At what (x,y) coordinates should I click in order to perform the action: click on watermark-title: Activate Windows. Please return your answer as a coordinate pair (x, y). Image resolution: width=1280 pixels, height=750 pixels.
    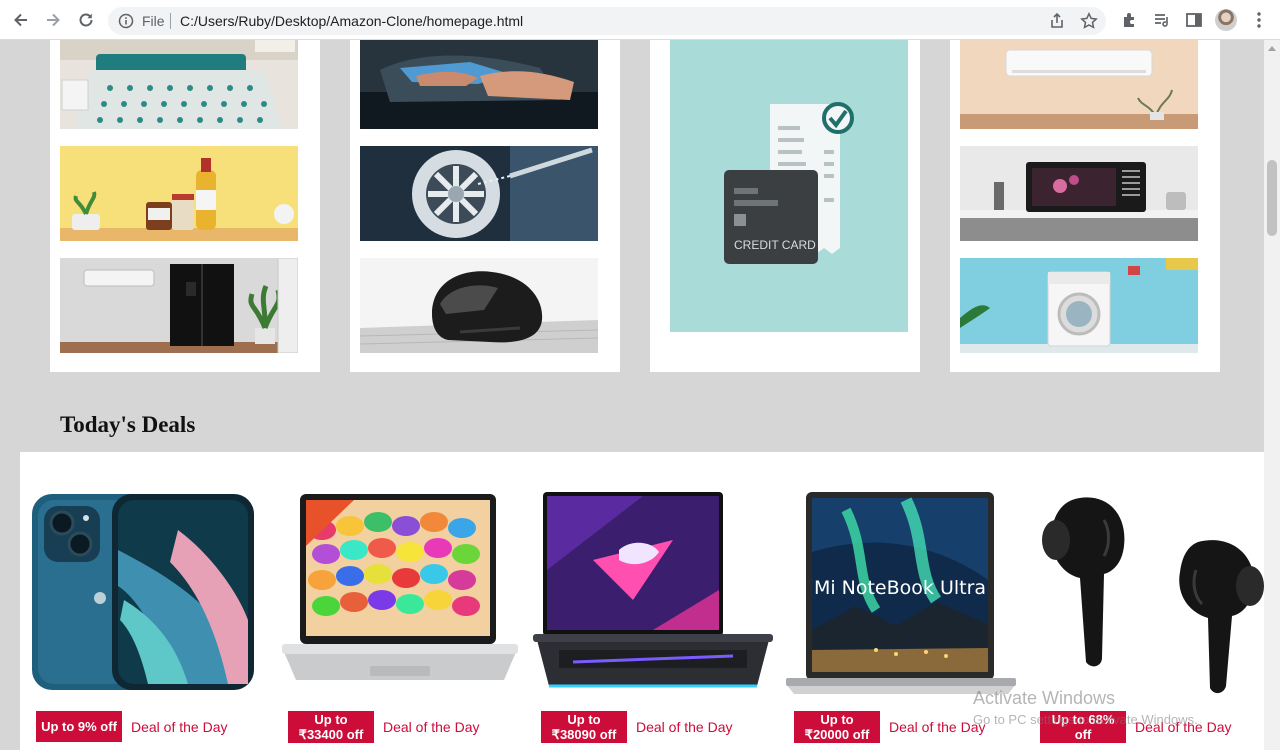
    Looking at the image, I should click on (1044, 698).